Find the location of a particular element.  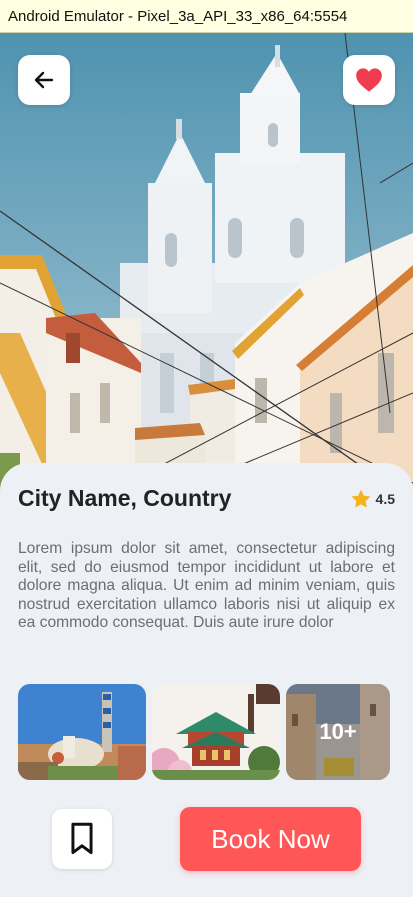

rating: 4.5 is located at coordinates (372, 499).